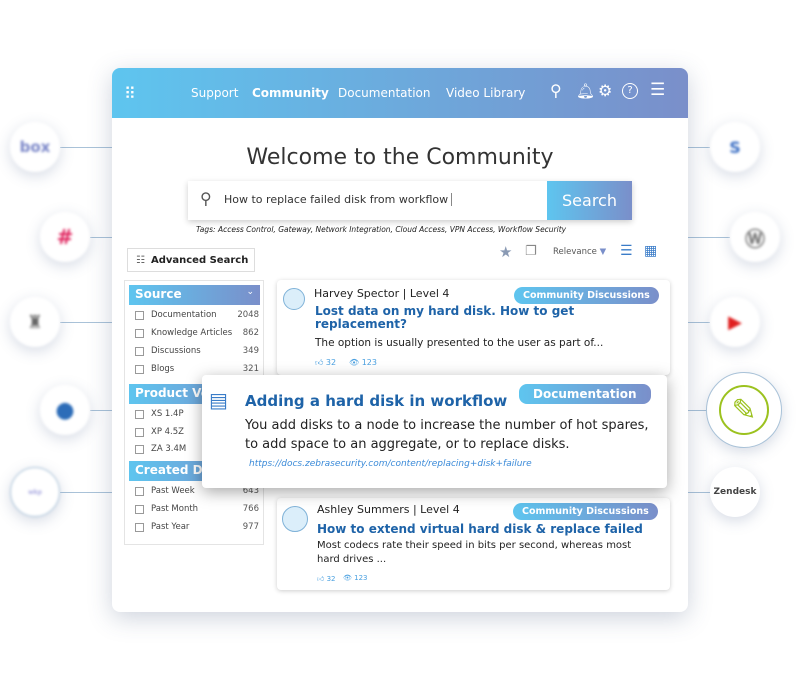 Image resolution: width=800 pixels, height=677 pixels. I want to click on advanced-search-label: Advanced Search, so click(199, 260).